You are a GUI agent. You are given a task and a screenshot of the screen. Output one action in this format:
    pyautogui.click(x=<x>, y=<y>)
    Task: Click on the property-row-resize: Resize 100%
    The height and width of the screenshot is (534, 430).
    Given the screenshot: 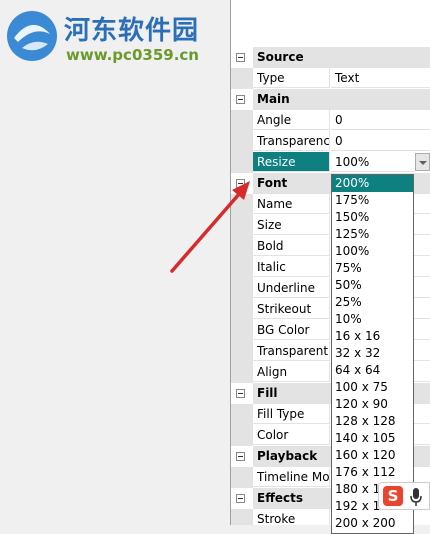 What is the action you would take?
    pyautogui.click(x=330, y=162)
    